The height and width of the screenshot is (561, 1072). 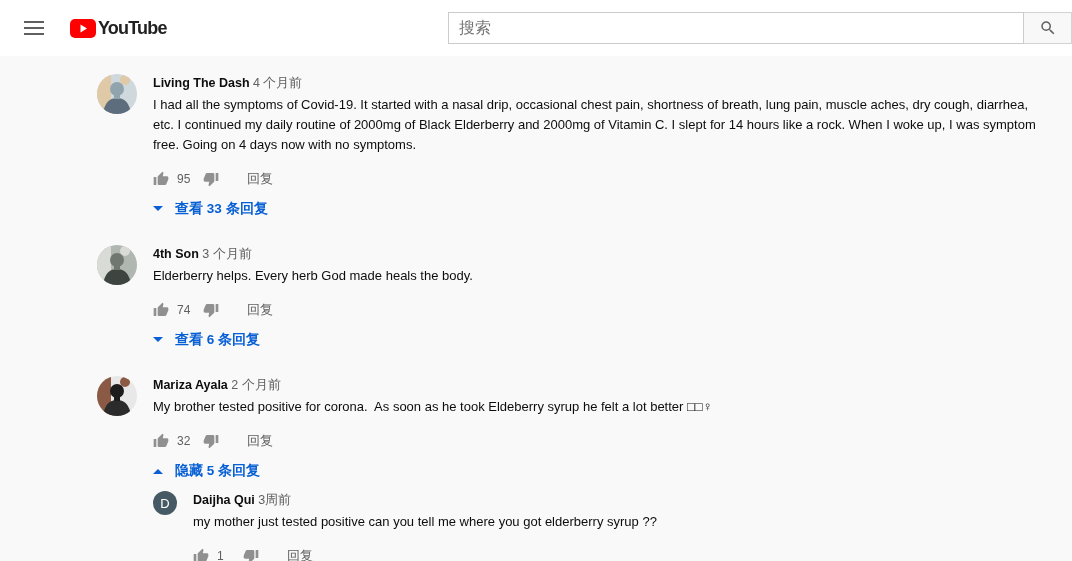 I want to click on search-button, so click(x=1048, y=28).